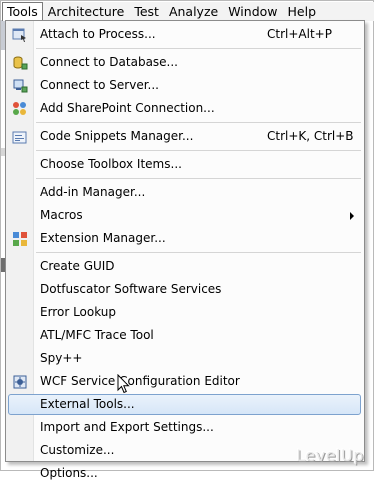 The height and width of the screenshot is (485, 376). What do you see at coordinates (146, 11) in the screenshot?
I see `menu-test: Test` at bounding box center [146, 11].